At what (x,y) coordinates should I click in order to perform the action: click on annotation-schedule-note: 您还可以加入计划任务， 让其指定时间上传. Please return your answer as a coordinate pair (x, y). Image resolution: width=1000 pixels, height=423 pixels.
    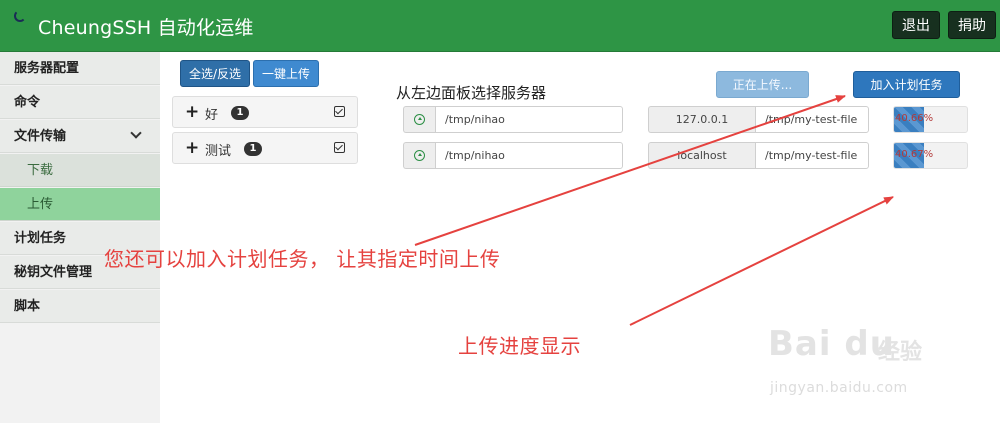
    Looking at the image, I should click on (302, 259).